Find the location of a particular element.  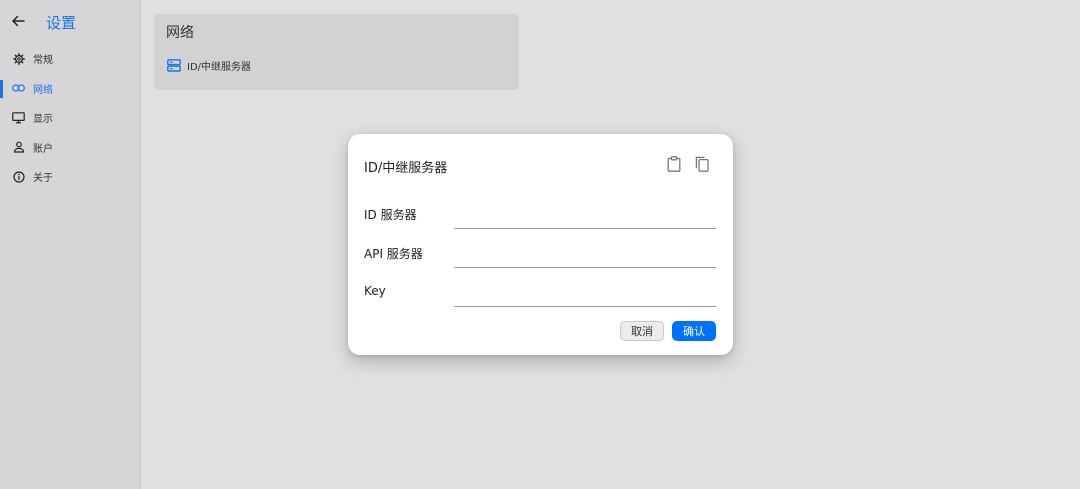

sidebar-item-label: 常规 is located at coordinates (43, 61).